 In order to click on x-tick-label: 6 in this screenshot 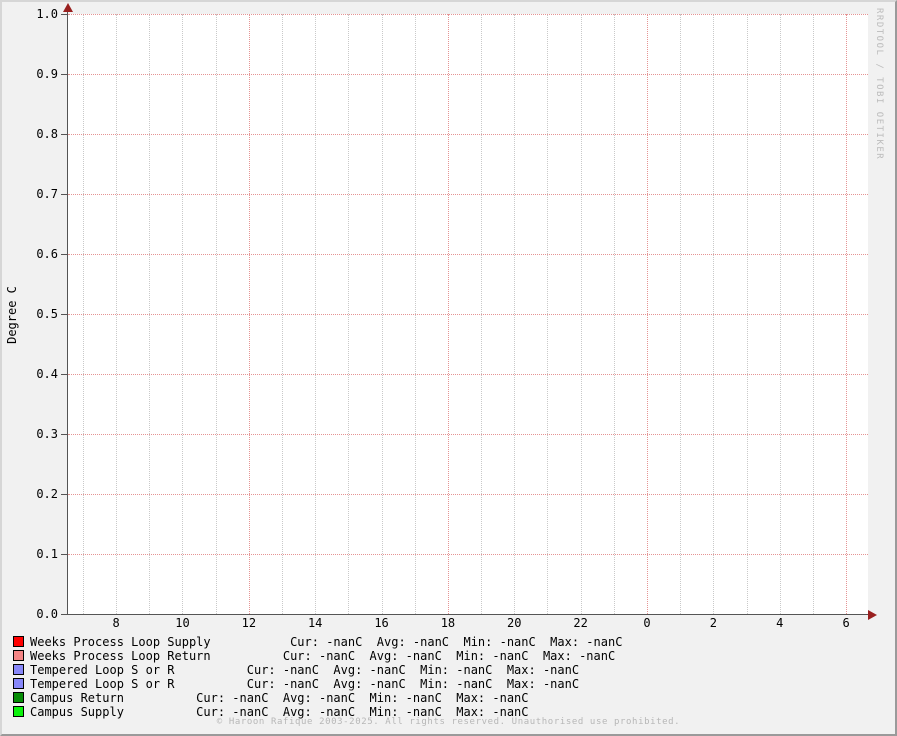, I will do `click(846, 623)`.